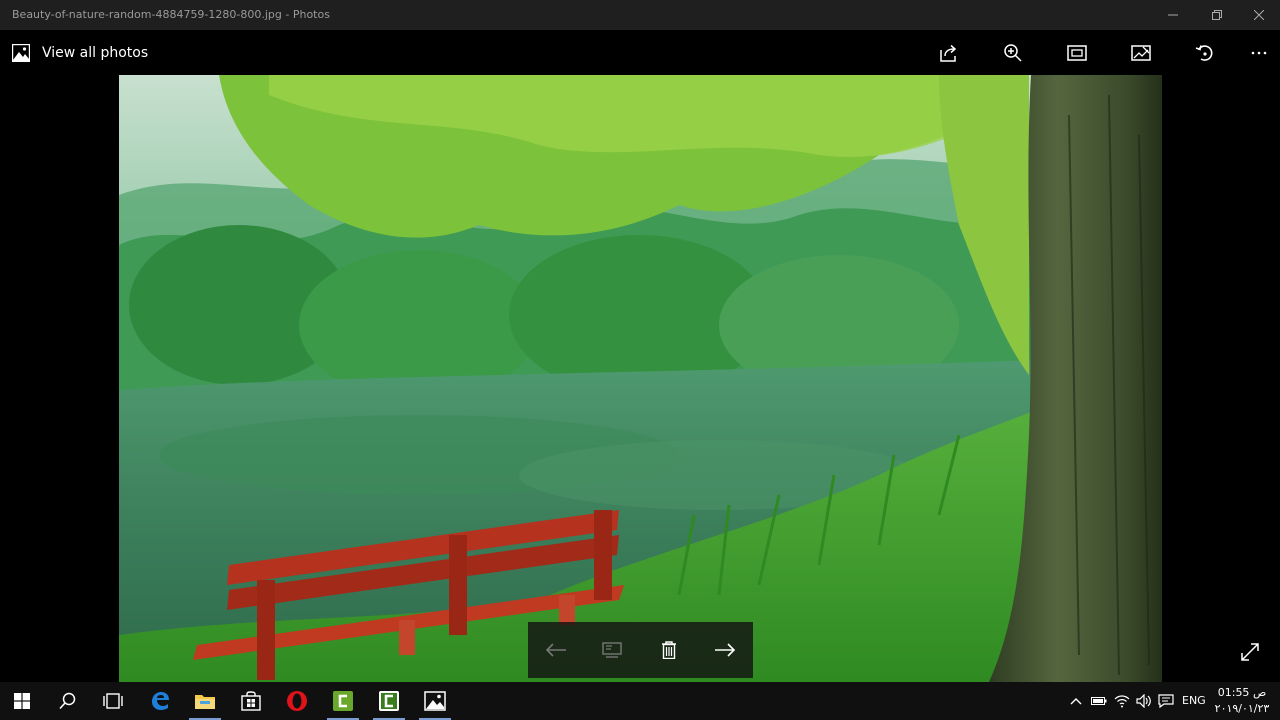 The height and width of the screenshot is (720, 1280). I want to click on rotate-button, so click(1205, 53).